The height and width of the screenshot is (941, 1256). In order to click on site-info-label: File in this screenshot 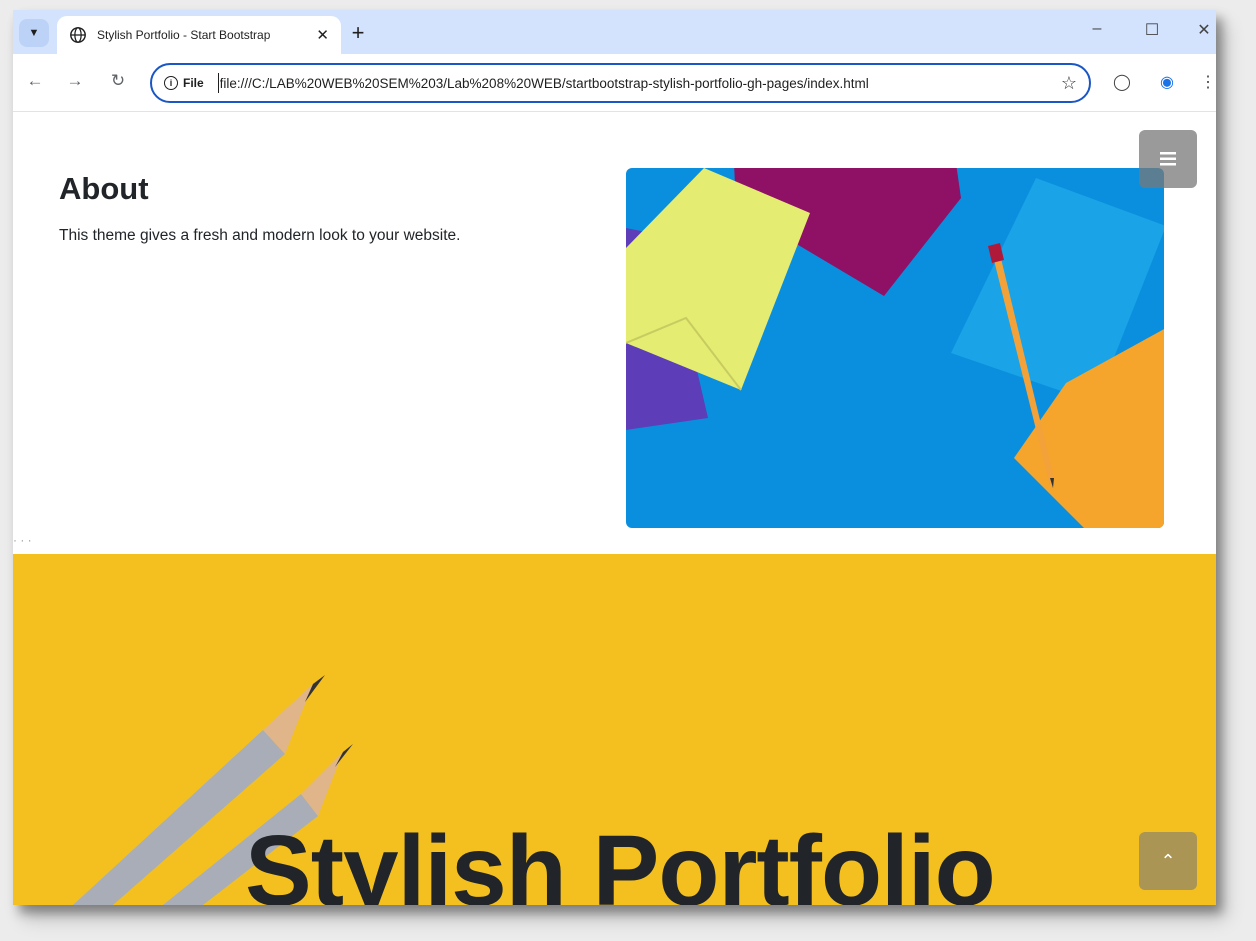, I will do `click(193, 83)`.